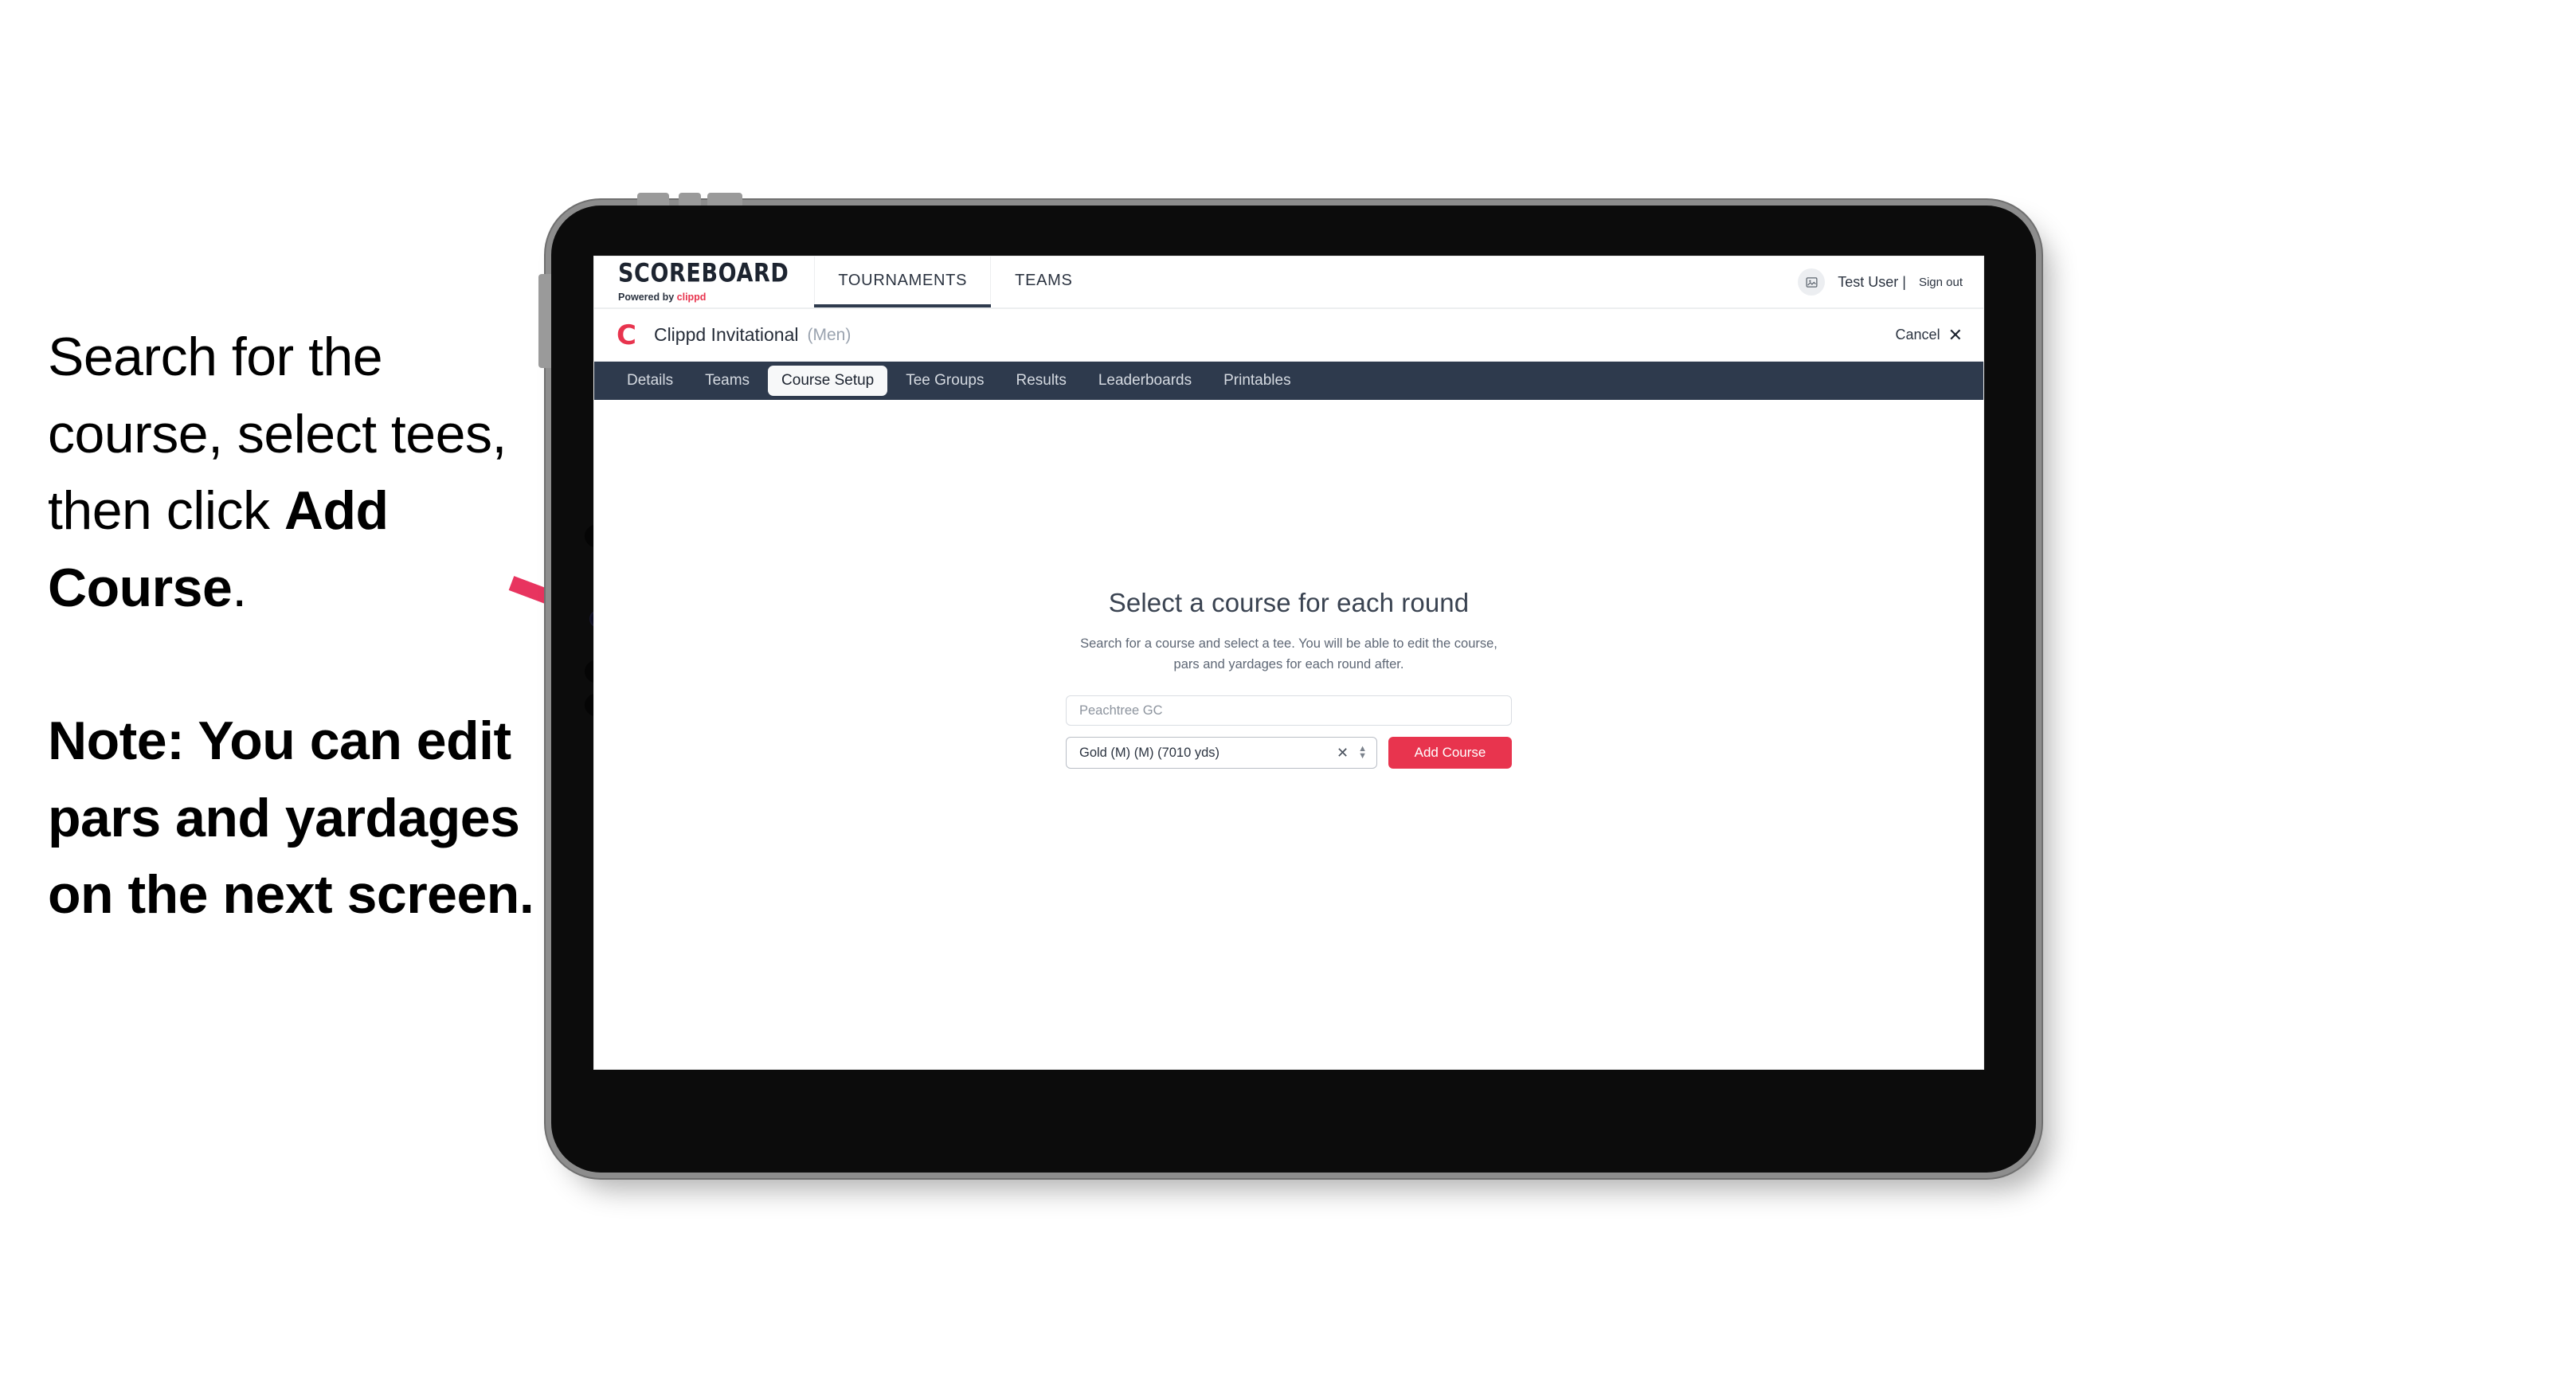  Describe the element at coordinates (1917, 335) in the screenshot. I see `cancel-label: Cancel` at that location.